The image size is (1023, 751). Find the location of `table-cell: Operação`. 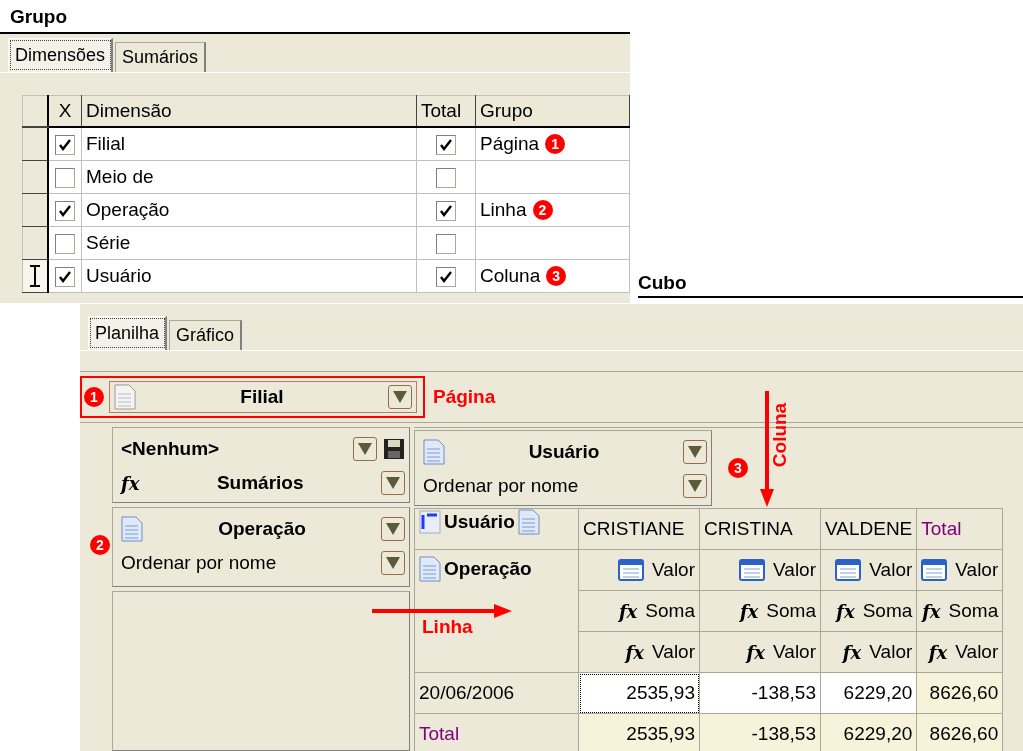

table-cell: Operação is located at coordinates (128, 209).